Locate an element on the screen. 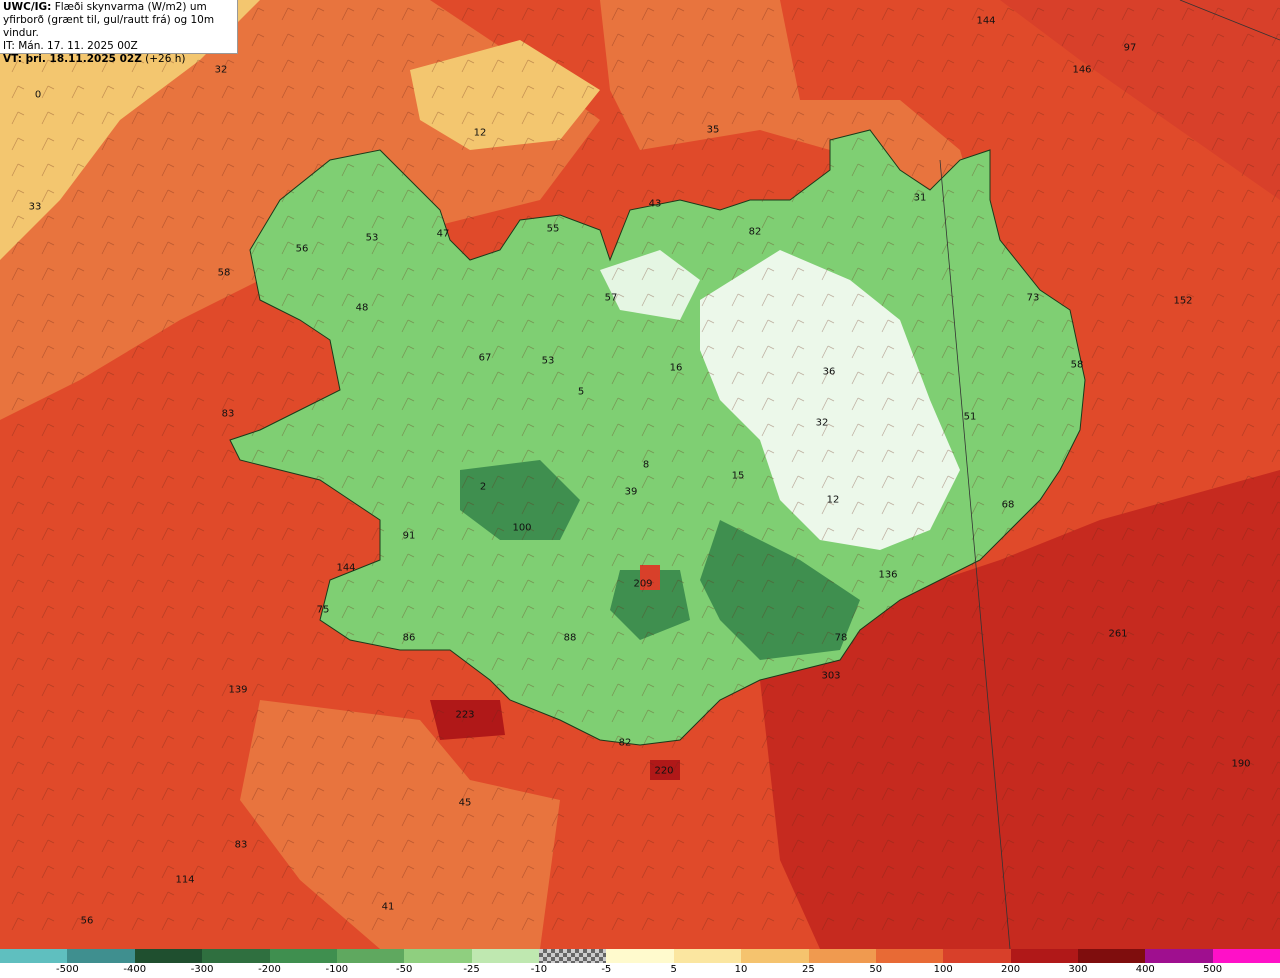 The width and height of the screenshot is (1280, 978). map-value-label: 57 is located at coordinates (611, 298).